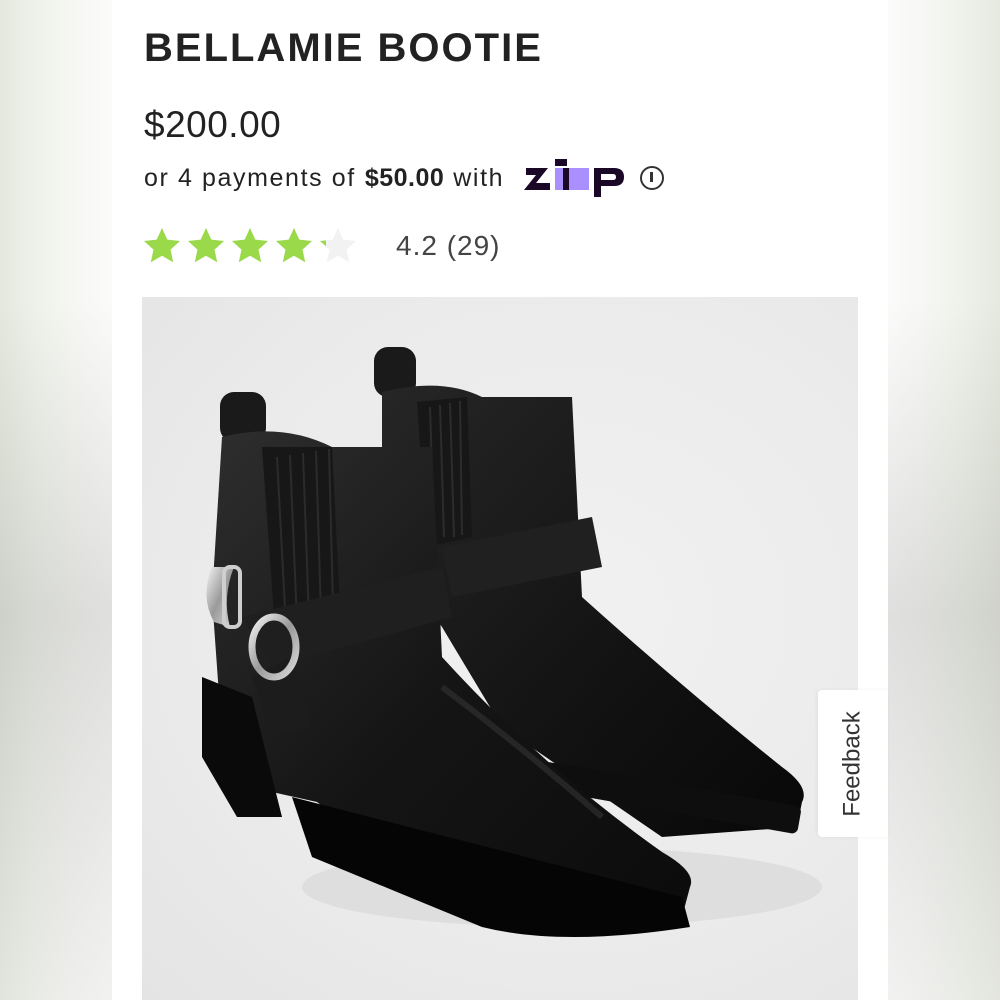 The width and height of the screenshot is (1000, 1000). Describe the element at coordinates (944, 500) in the screenshot. I see `right-background-blur` at that location.